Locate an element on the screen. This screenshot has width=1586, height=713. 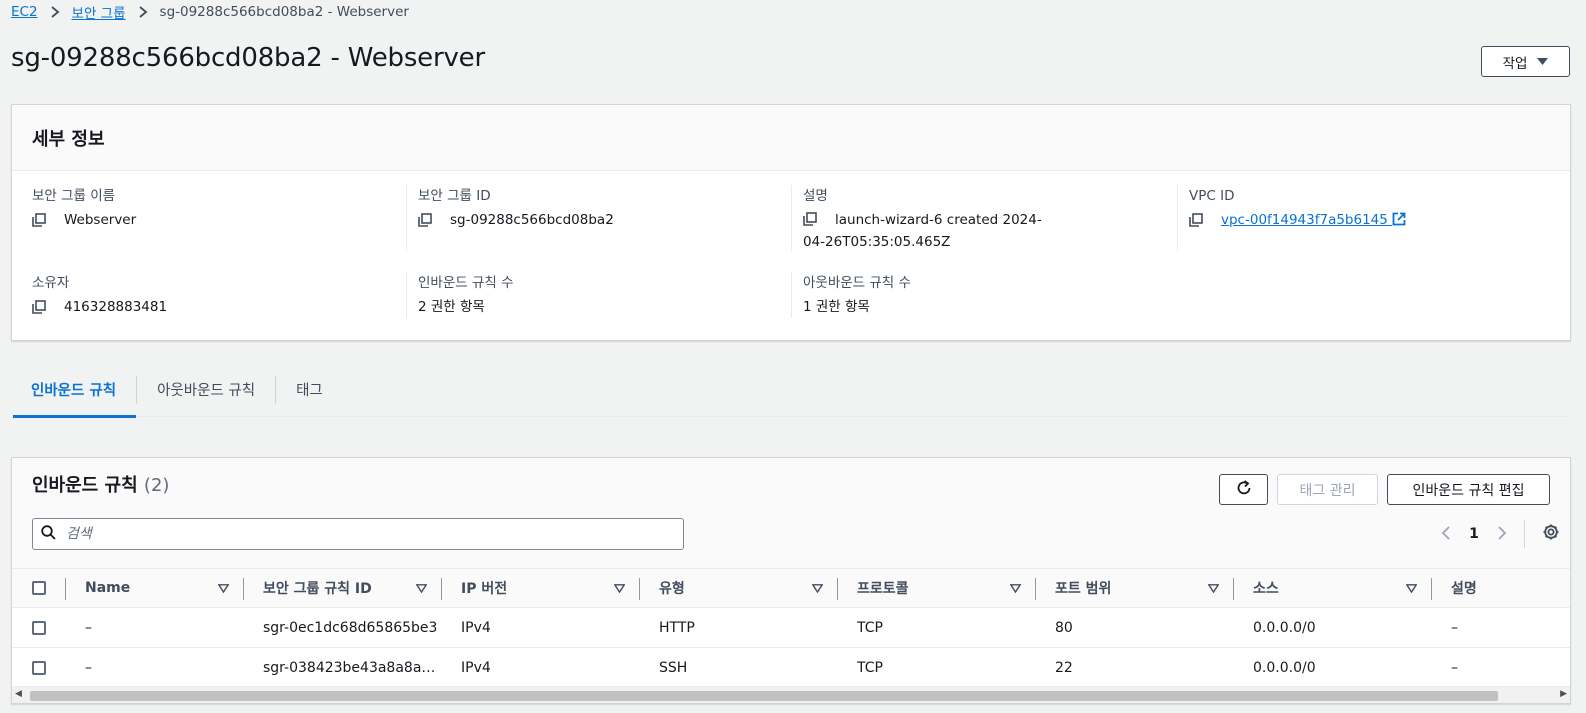
sg-id-label: 보안 그룹 ID is located at coordinates (454, 196).